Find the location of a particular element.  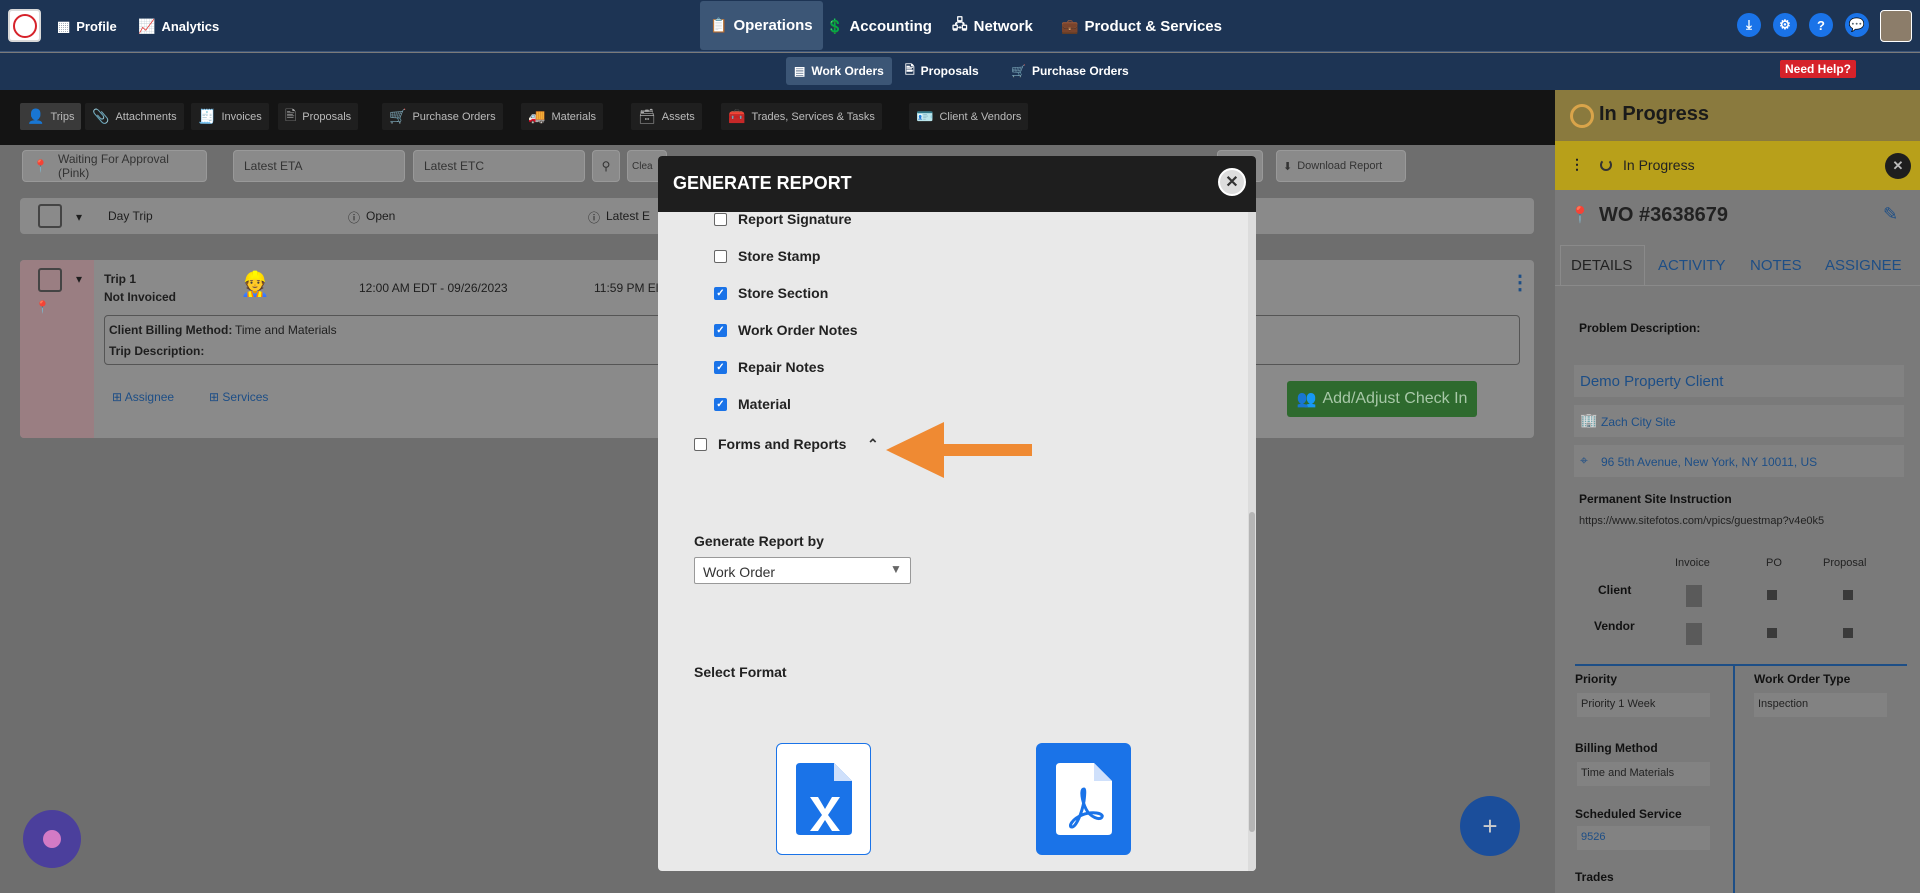

tab-activity: ACTIVITY is located at coordinates (1692, 265).